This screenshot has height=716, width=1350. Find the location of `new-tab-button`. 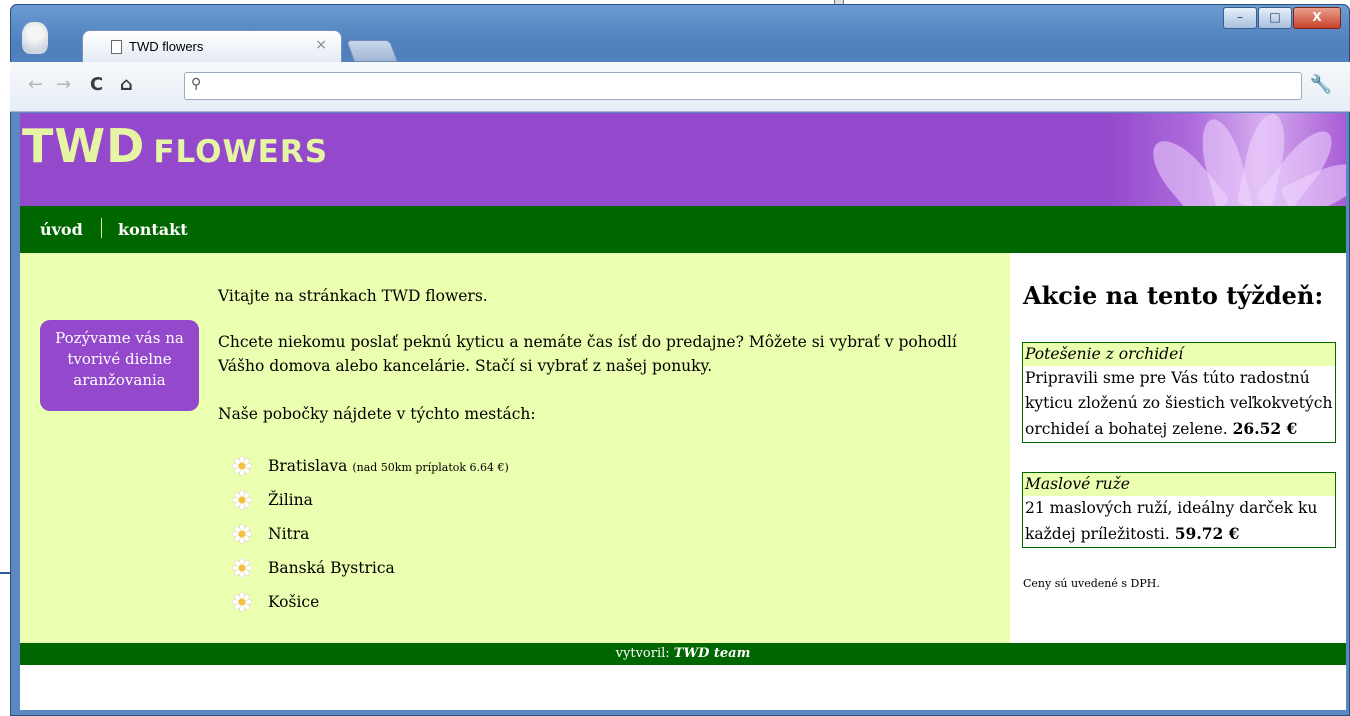

new-tab-button is located at coordinates (372, 51).